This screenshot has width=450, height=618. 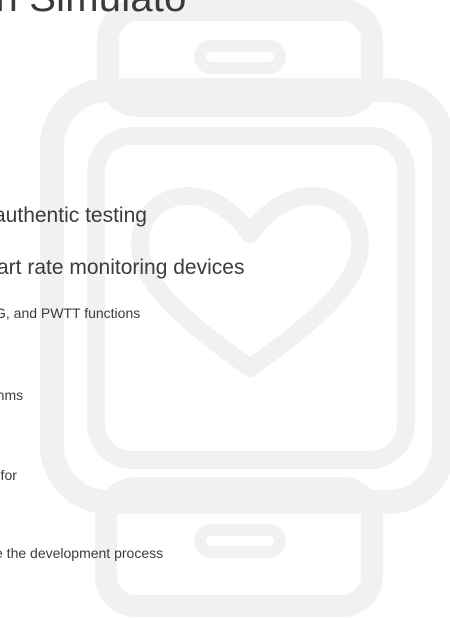 I want to click on bullet-development-process: e the development process, so click(x=82, y=553).